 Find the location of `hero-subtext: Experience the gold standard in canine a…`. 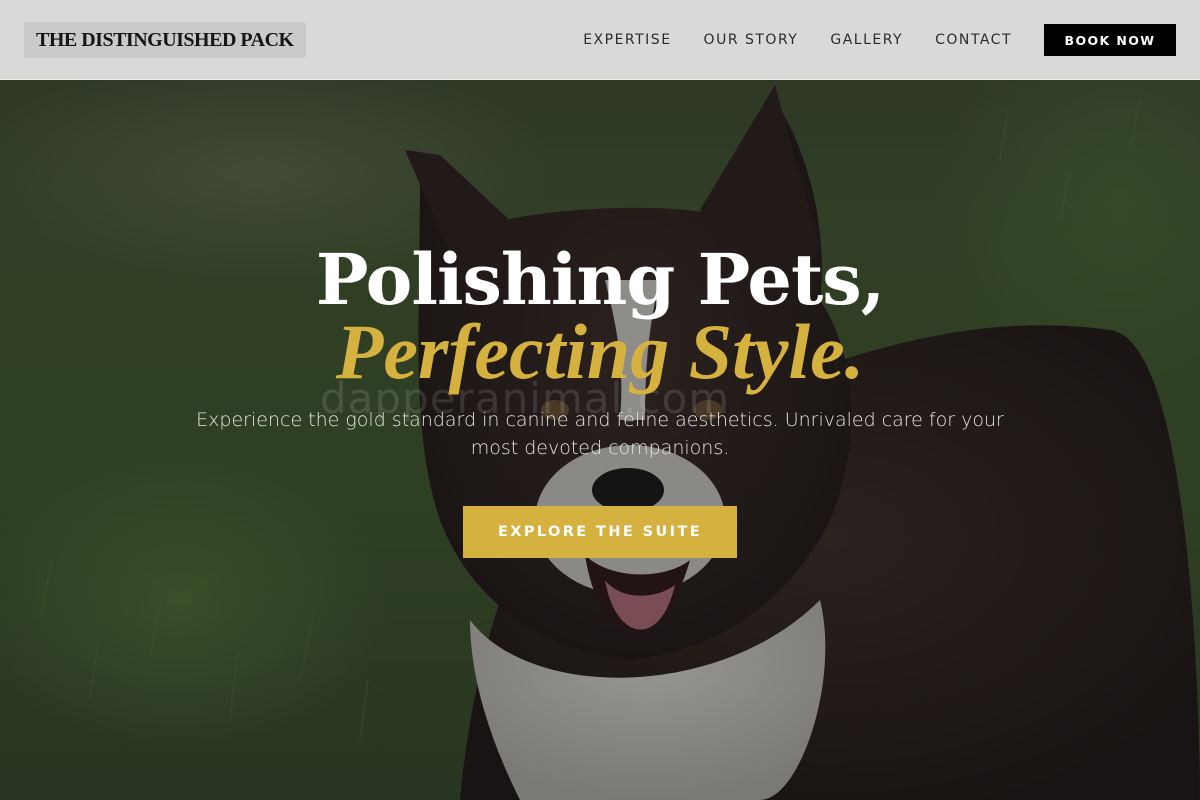

hero-subtext: Experience the gold standard in canine a… is located at coordinates (600, 434).